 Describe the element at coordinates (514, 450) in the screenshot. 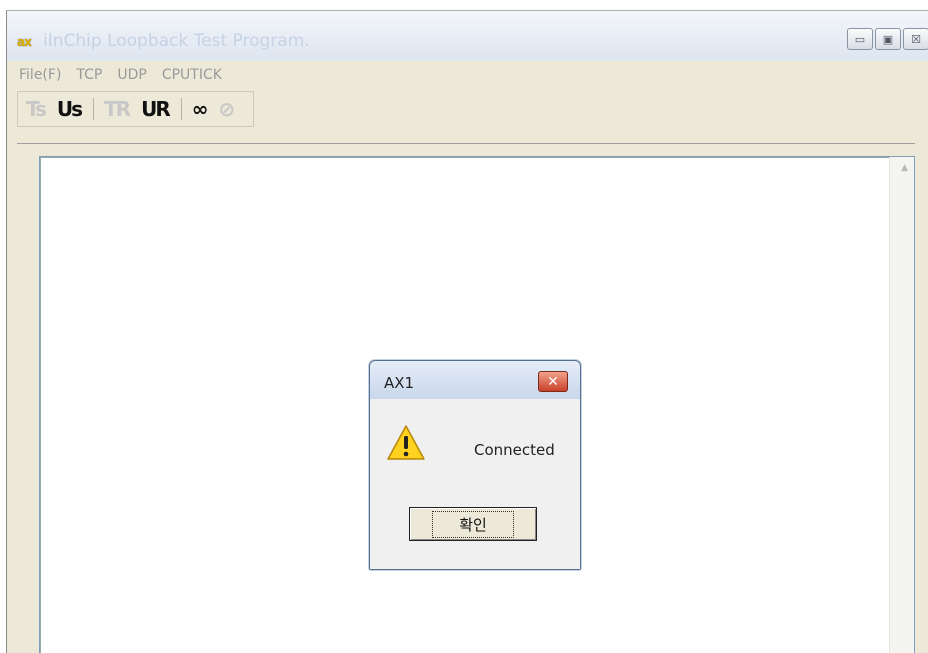

I see `dialog-message: Connected` at that location.